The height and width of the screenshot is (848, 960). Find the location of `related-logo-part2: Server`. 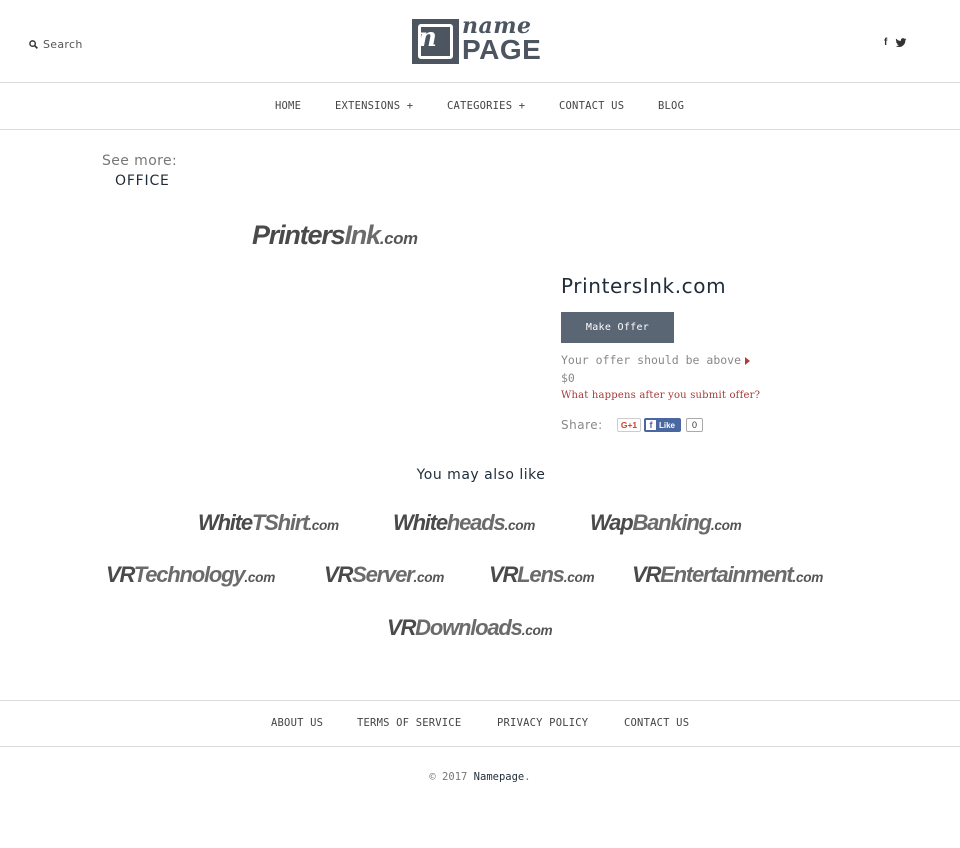

related-logo-part2: Server is located at coordinates (383, 574).